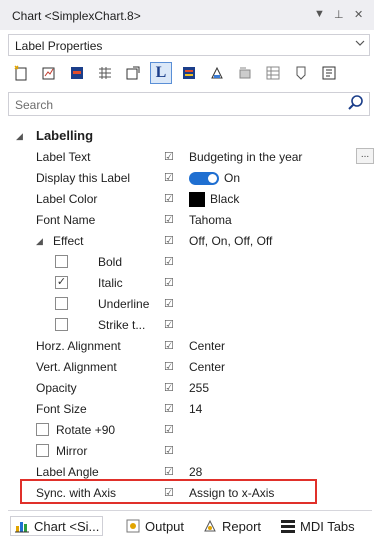 This screenshot has height=540, width=374. I want to click on mdi-tabs-icon, so click(288, 526).